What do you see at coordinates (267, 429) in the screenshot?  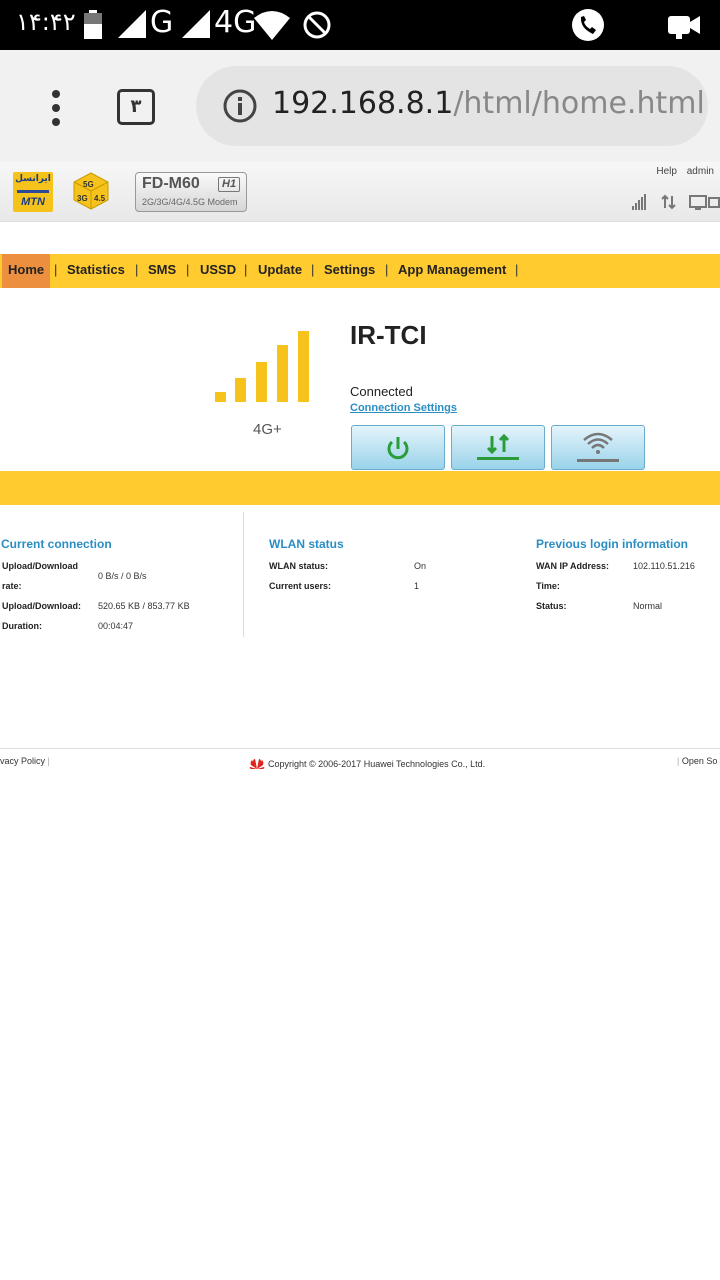 I see `network-type: 4G+` at bounding box center [267, 429].